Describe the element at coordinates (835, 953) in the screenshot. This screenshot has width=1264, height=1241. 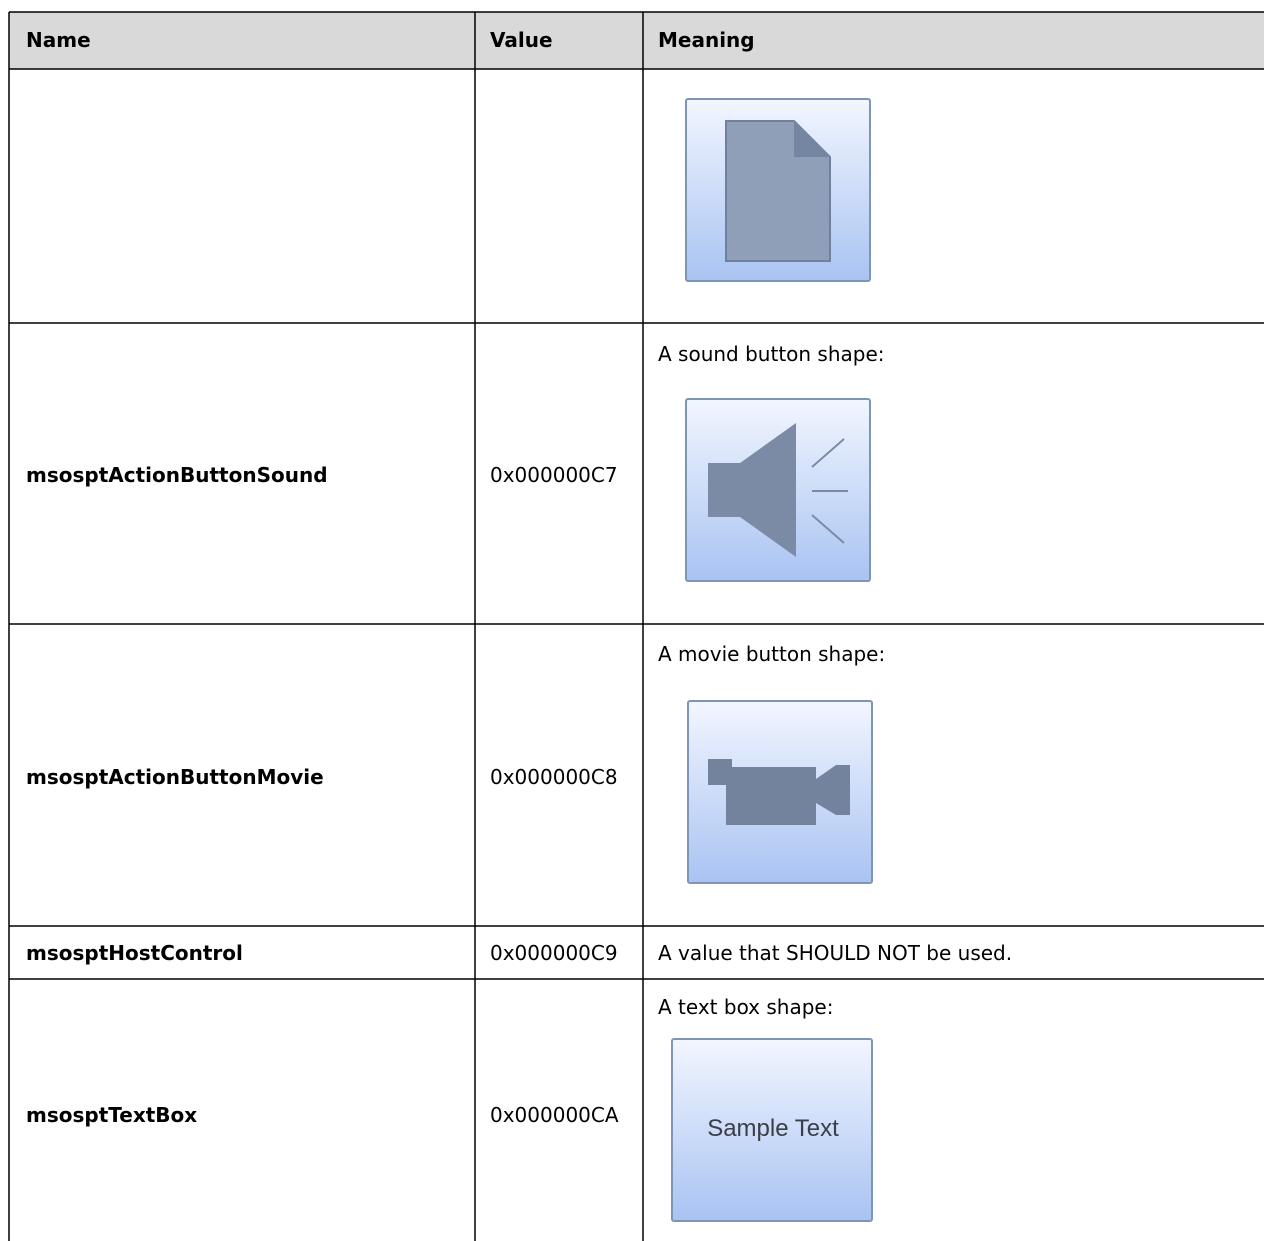
I see `row-meaning-host-control: A value that SHOULD NOT be used.` at that location.